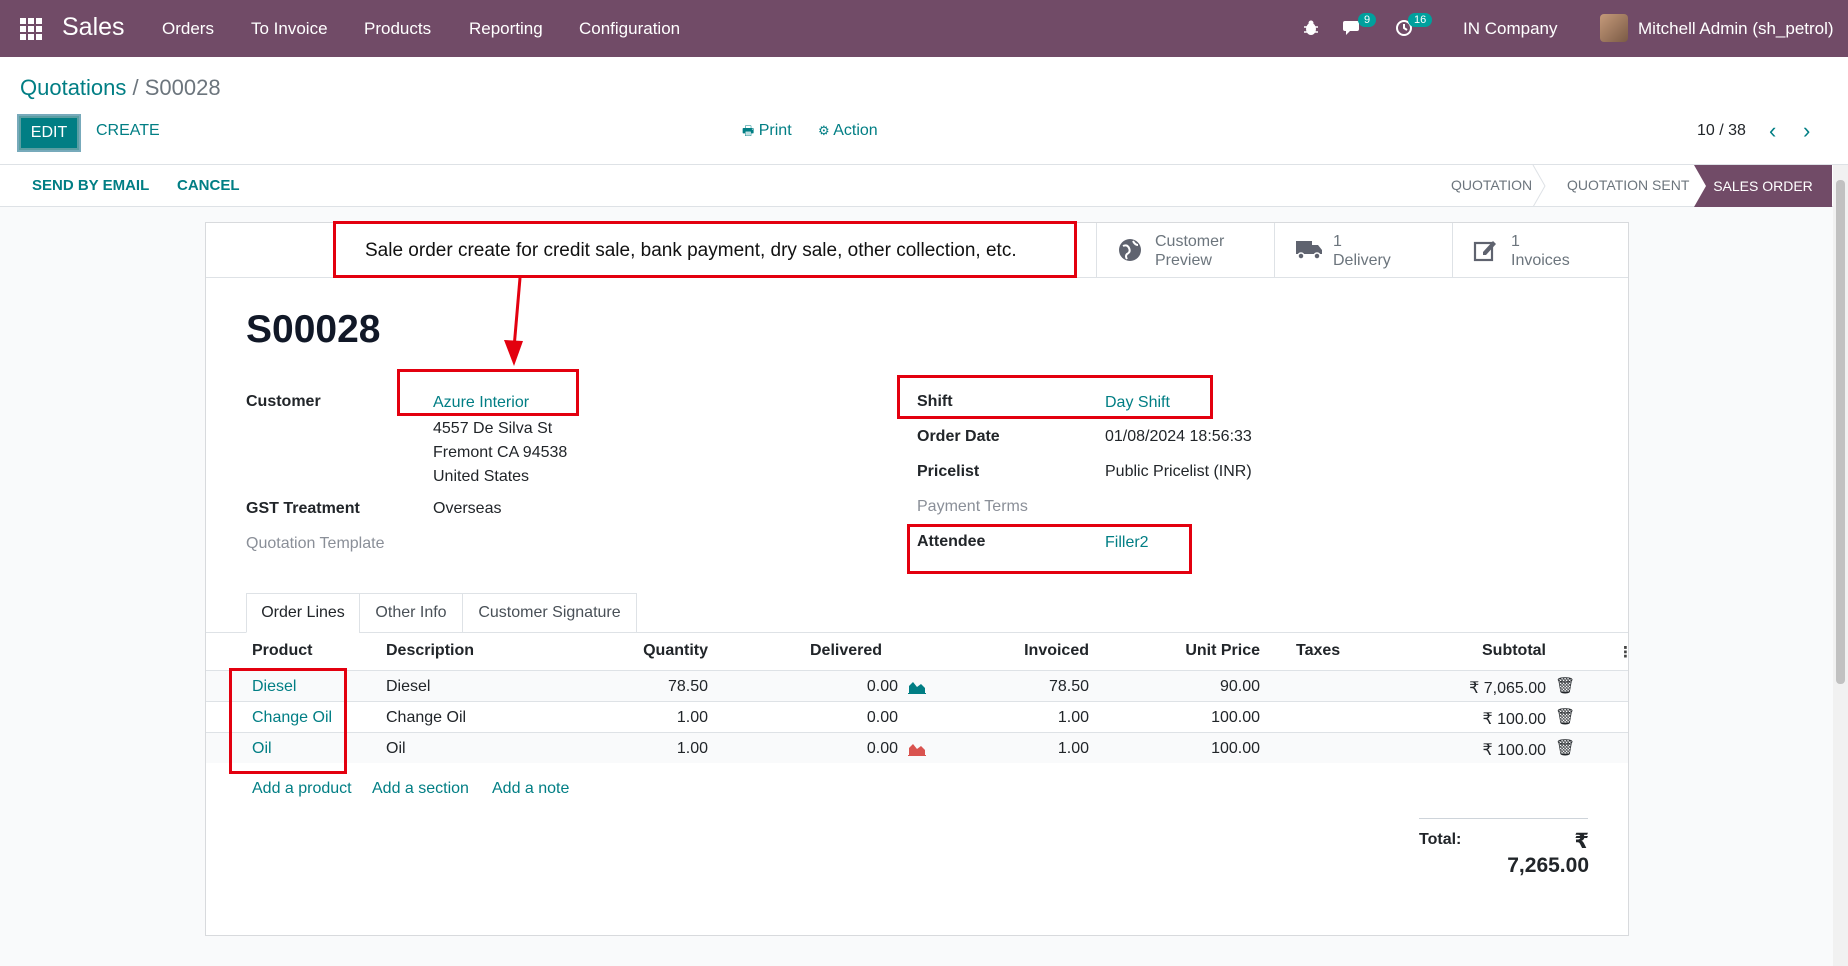 The image size is (1848, 966). Describe the element at coordinates (1183, 651) in the screenshot. I see `col-unit-price: Unit Price` at that location.